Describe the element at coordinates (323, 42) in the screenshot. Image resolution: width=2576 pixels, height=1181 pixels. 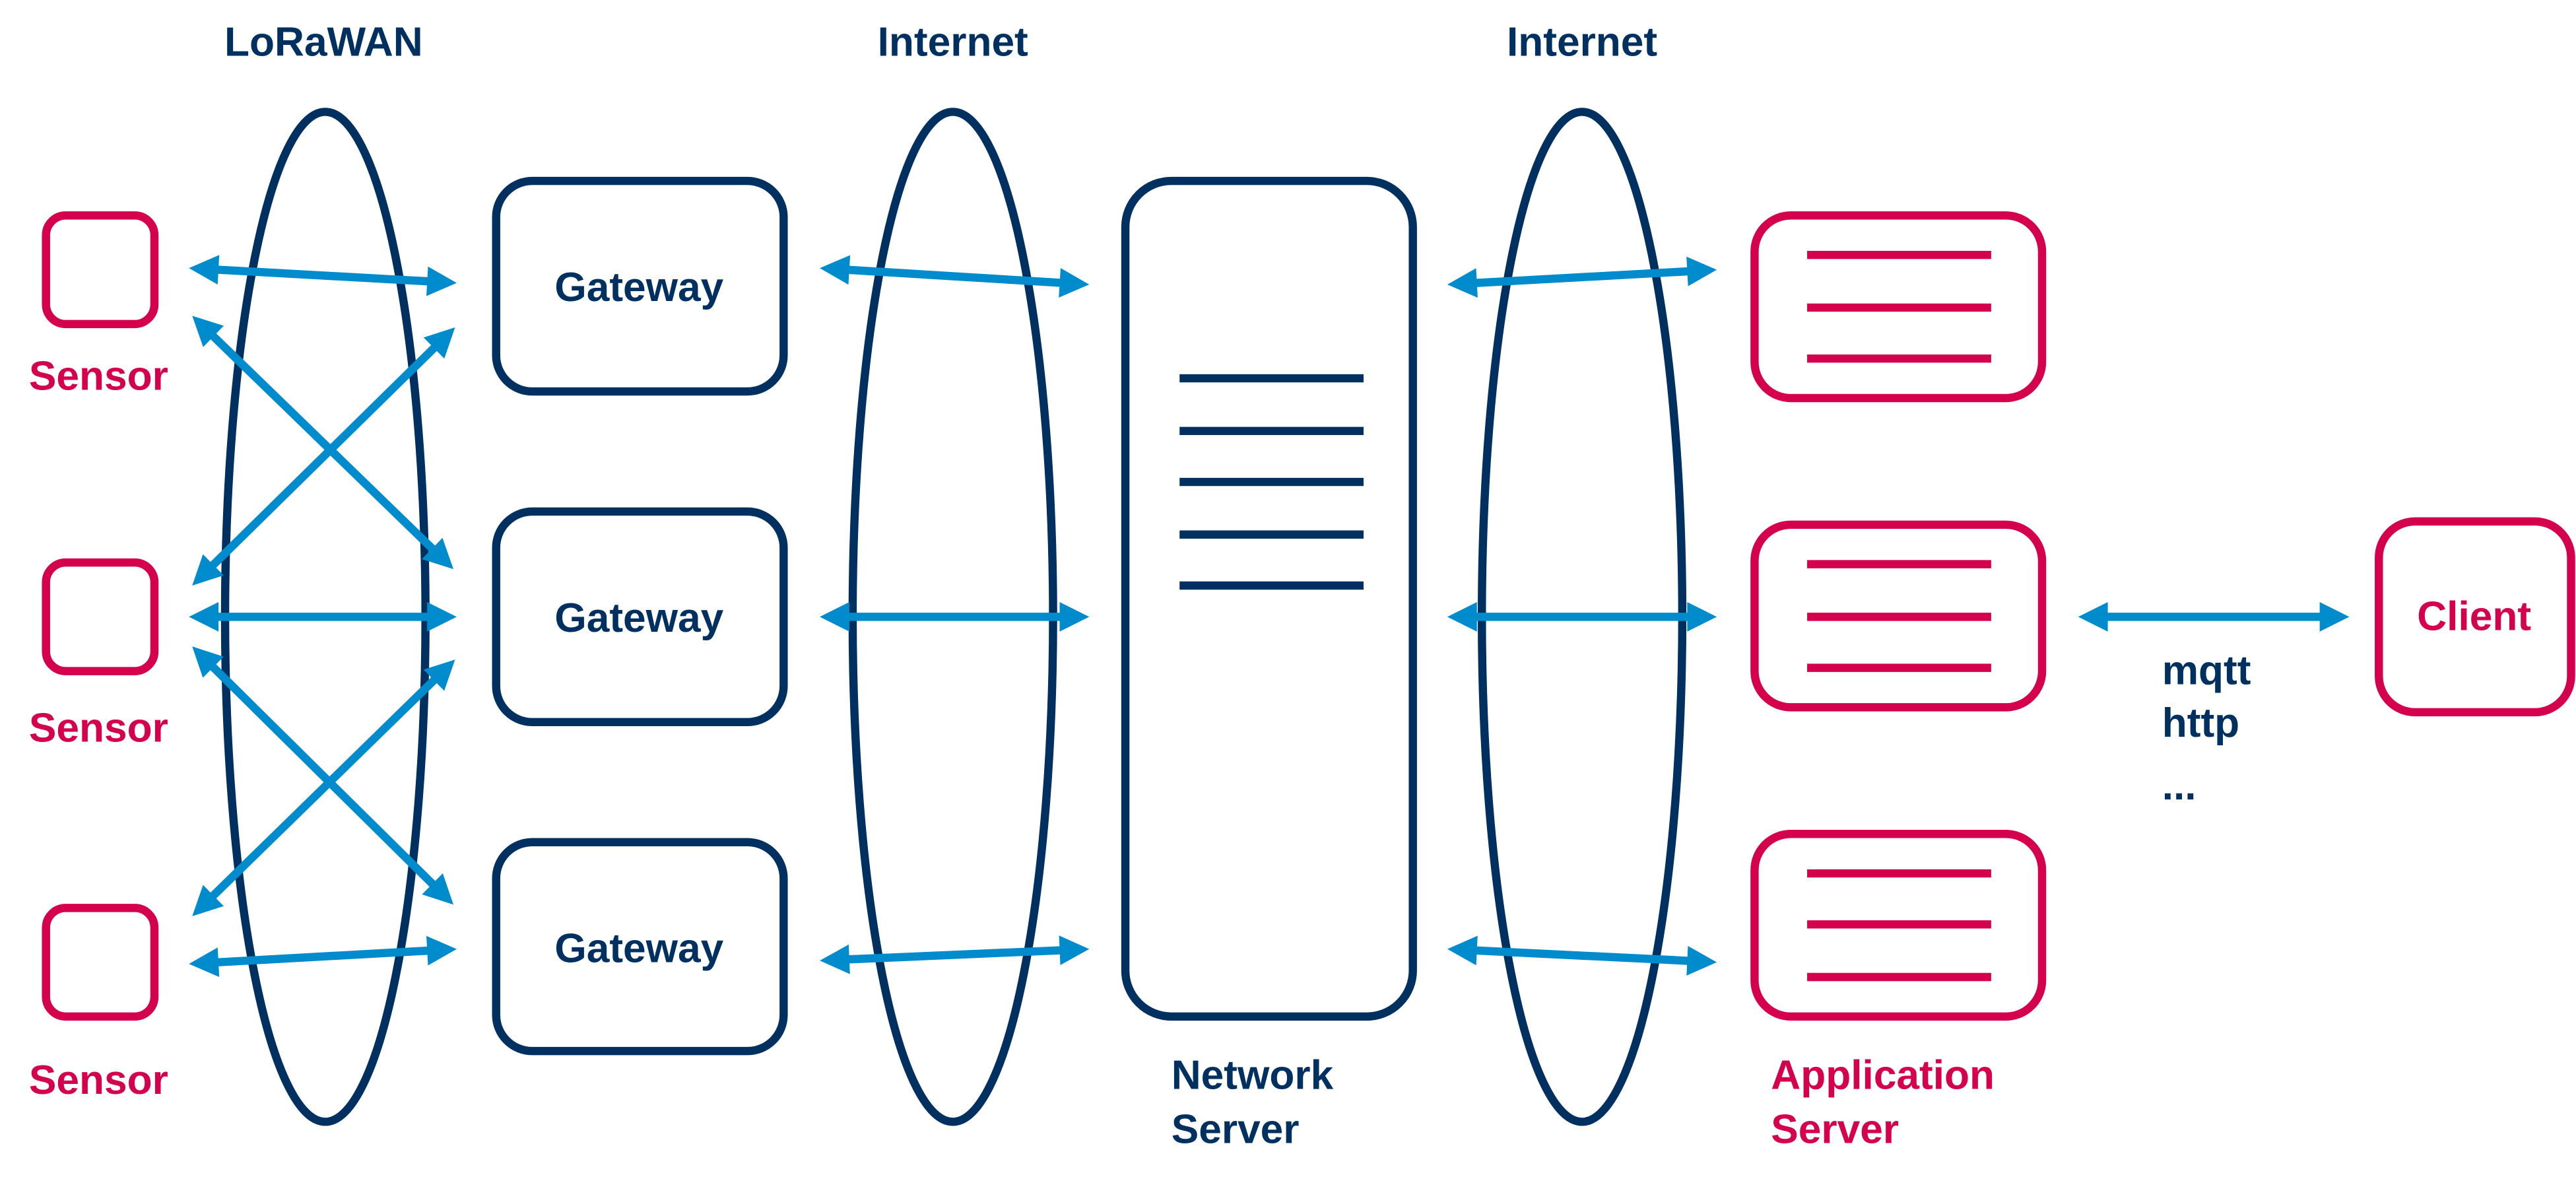
I see `header-lorawan: LoRaWAN` at that location.